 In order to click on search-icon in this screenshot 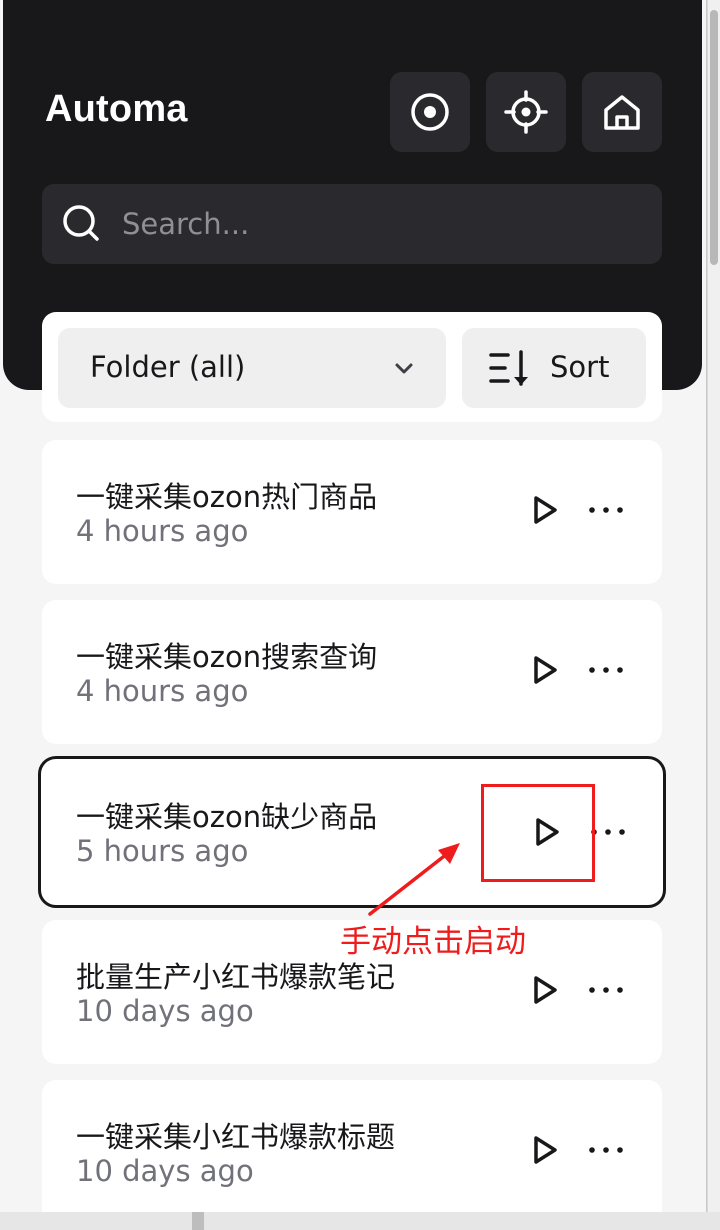, I will do `click(81, 223)`.